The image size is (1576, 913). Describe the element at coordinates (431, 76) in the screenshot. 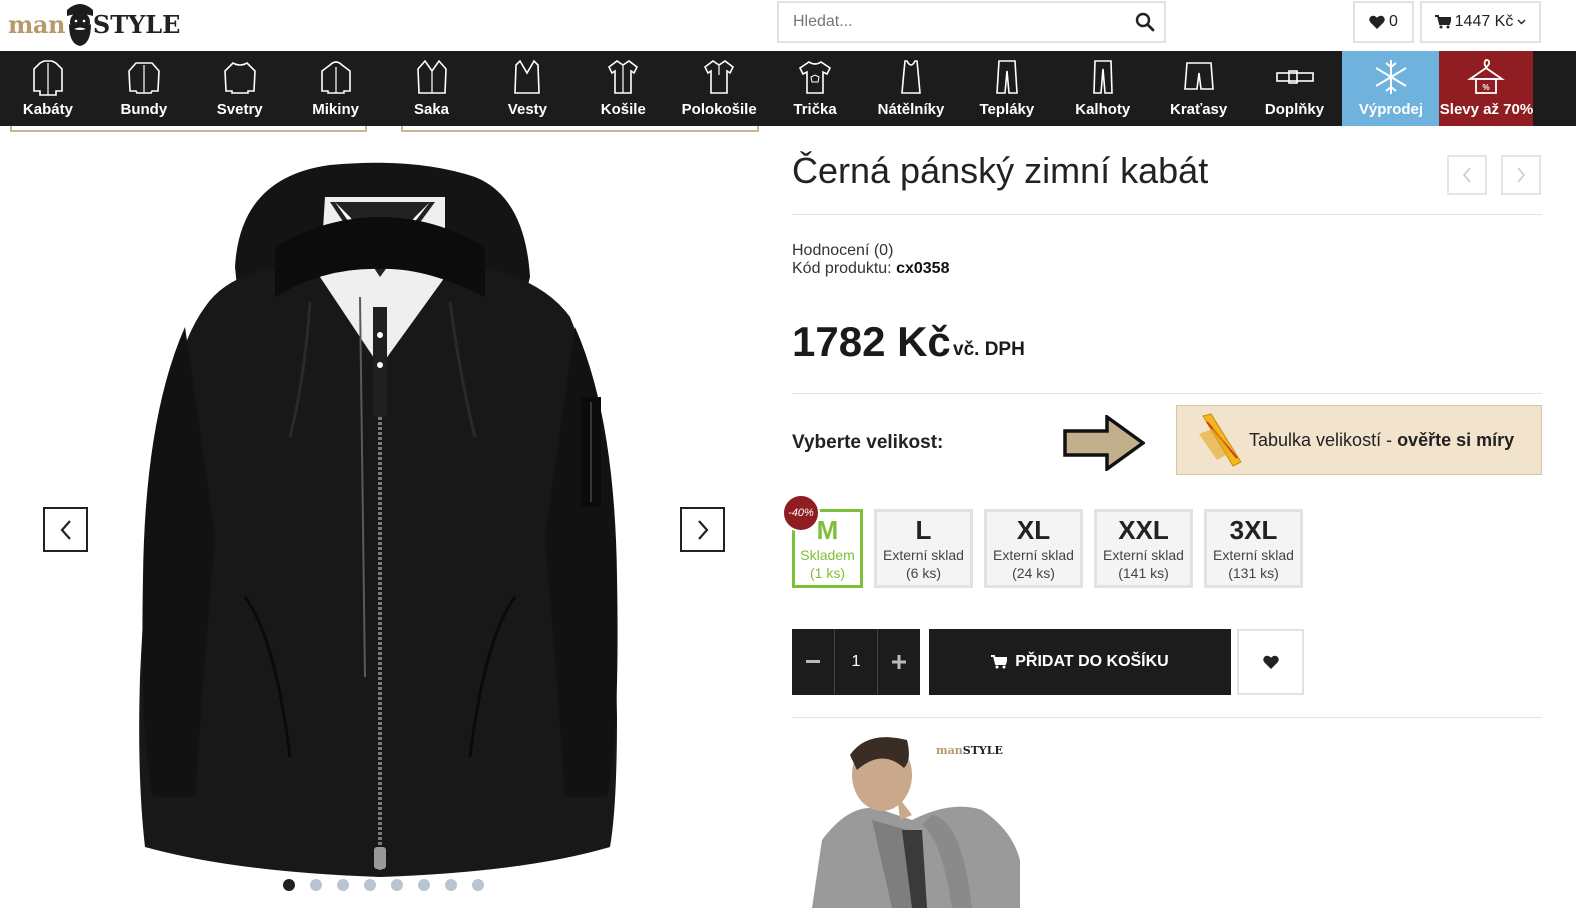

I see `blazer-icon` at that location.